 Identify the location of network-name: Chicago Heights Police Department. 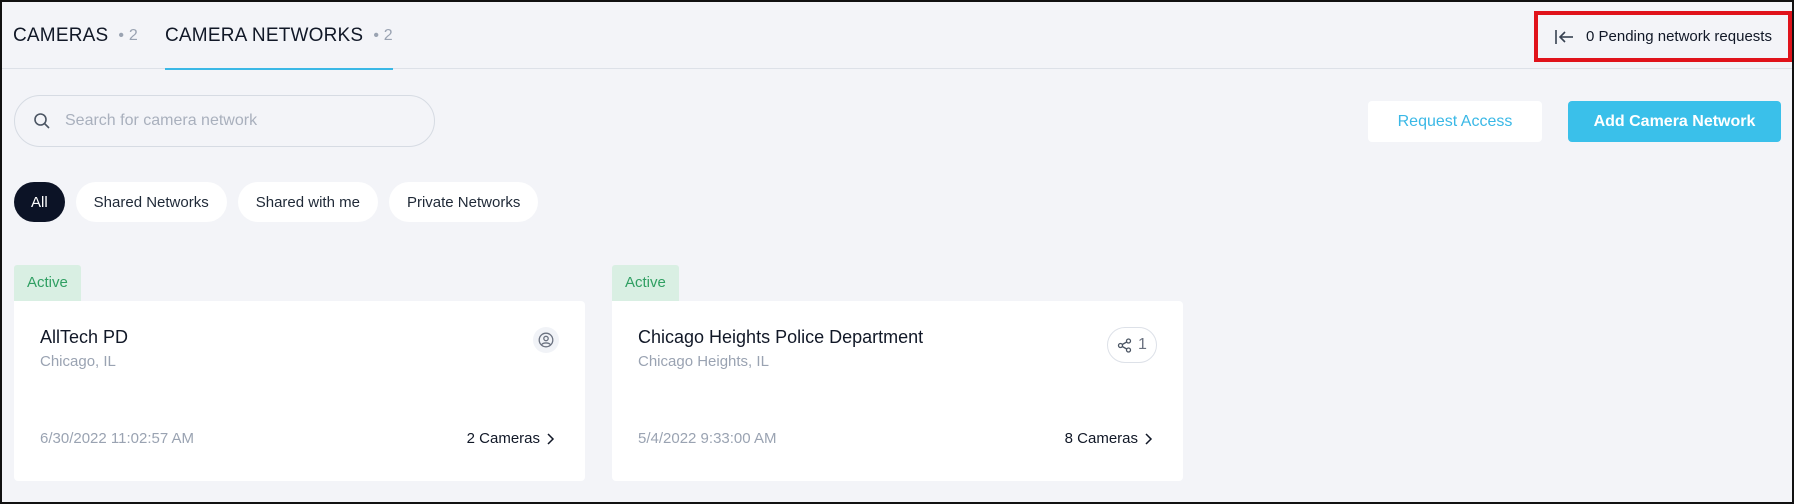
(781, 337).